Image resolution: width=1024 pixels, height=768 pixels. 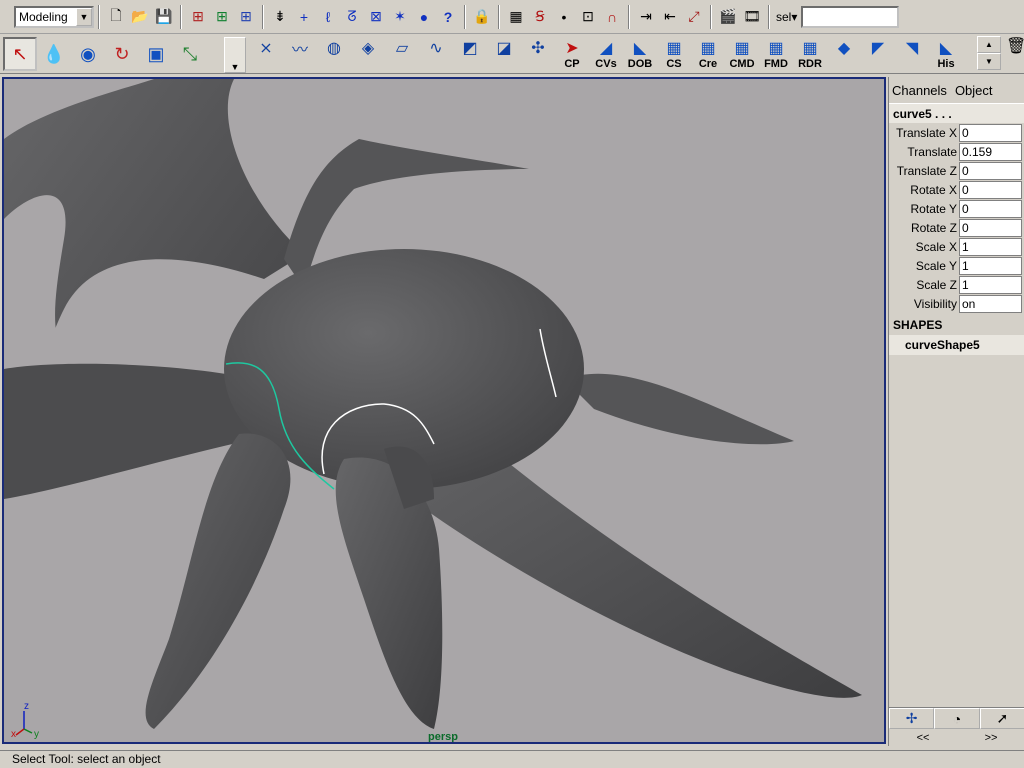 What do you see at coordinates (368, 54) in the screenshot?
I see `shelf-item: ◈` at bounding box center [368, 54].